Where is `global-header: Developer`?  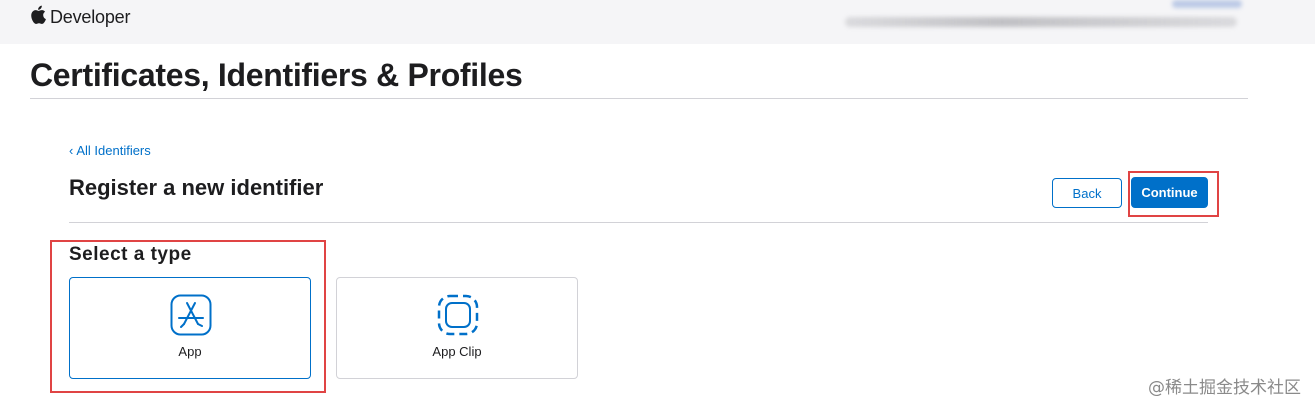 global-header: Developer is located at coordinates (657, 22).